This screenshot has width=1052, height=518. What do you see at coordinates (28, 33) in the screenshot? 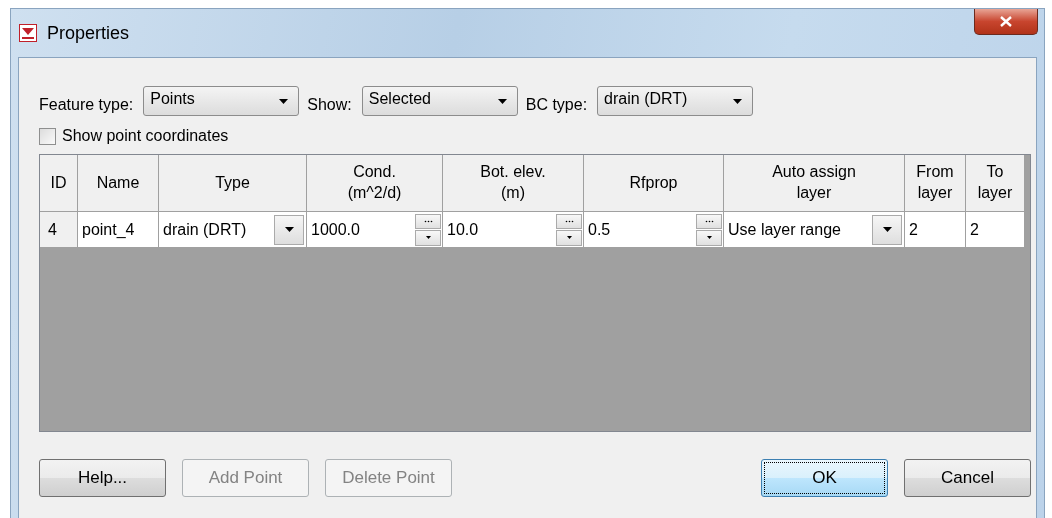
I see `app-icon` at bounding box center [28, 33].